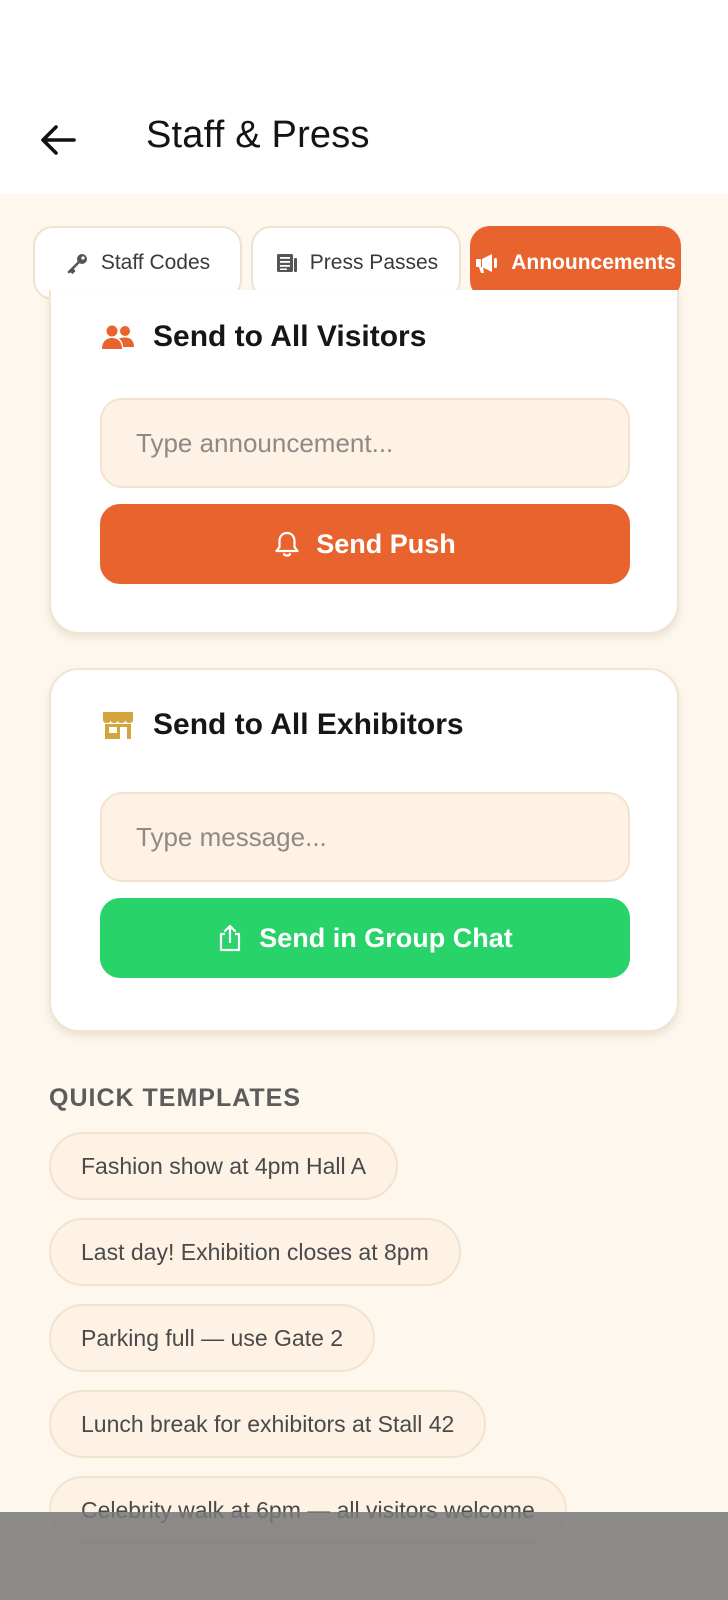 The height and width of the screenshot is (1600, 728). Describe the element at coordinates (155, 262) in the screenshot. I see `tab-label: Staff Codes` at that location.